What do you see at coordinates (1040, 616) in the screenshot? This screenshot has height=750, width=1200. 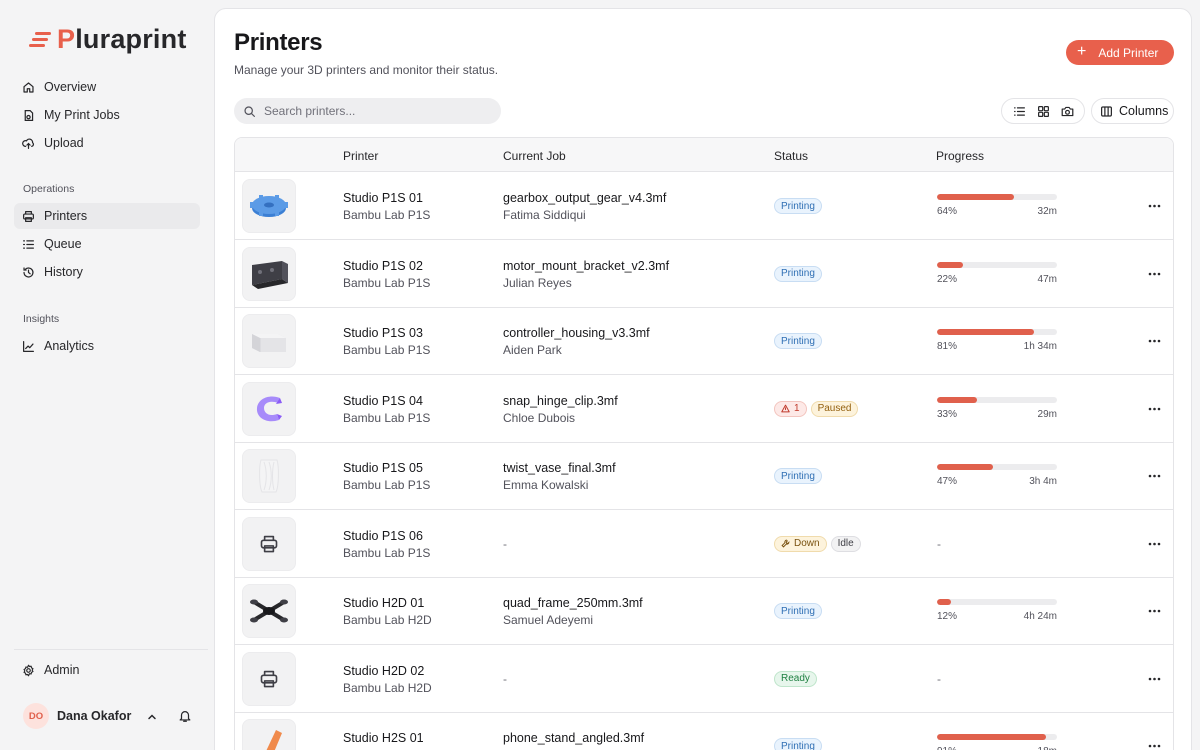 I see `progress-eta: 4h 24m` at bounding box center [1040, 616].